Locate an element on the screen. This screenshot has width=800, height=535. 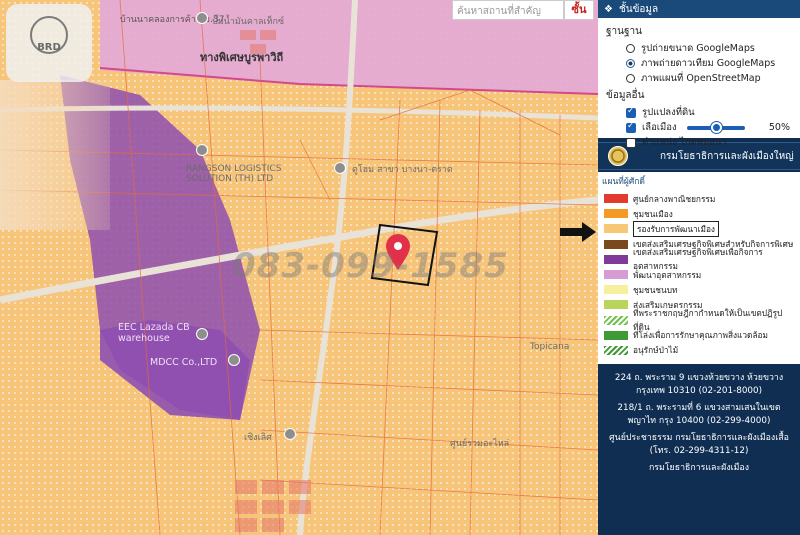
search-button: ซั้น is located at coordinates (579, 10).